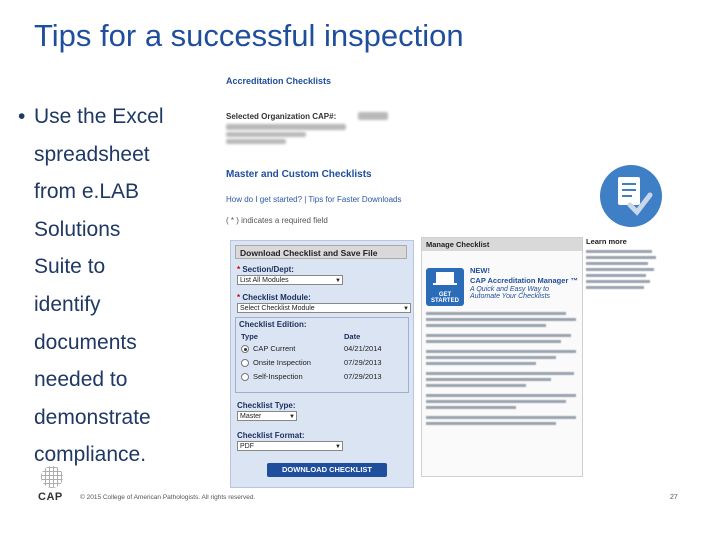 The width and height of the screenshot is (720, 540). I want to click on section-dept-select: List All Modules ▼, so click(290, 280).